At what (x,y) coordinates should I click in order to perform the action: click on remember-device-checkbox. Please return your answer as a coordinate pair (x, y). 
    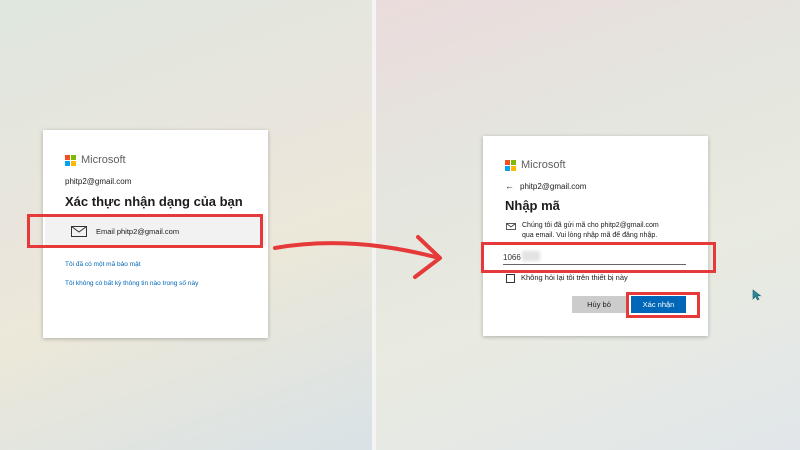
    Looking at the image, I should click on (510, 278).